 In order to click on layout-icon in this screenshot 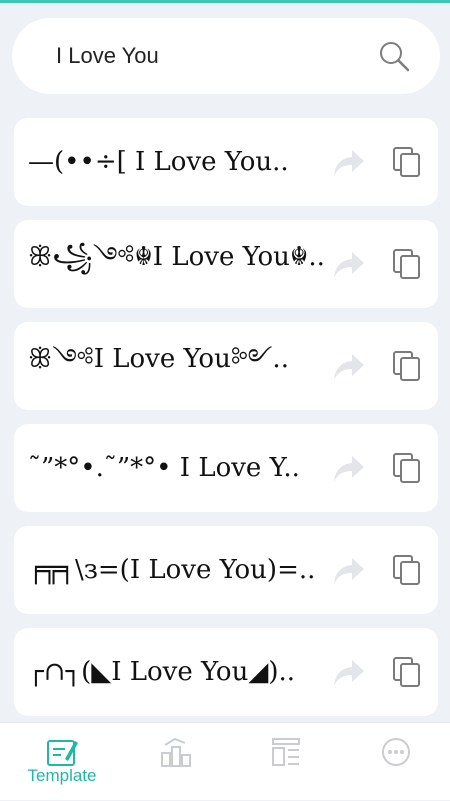, I will do `click(286, 752)`.